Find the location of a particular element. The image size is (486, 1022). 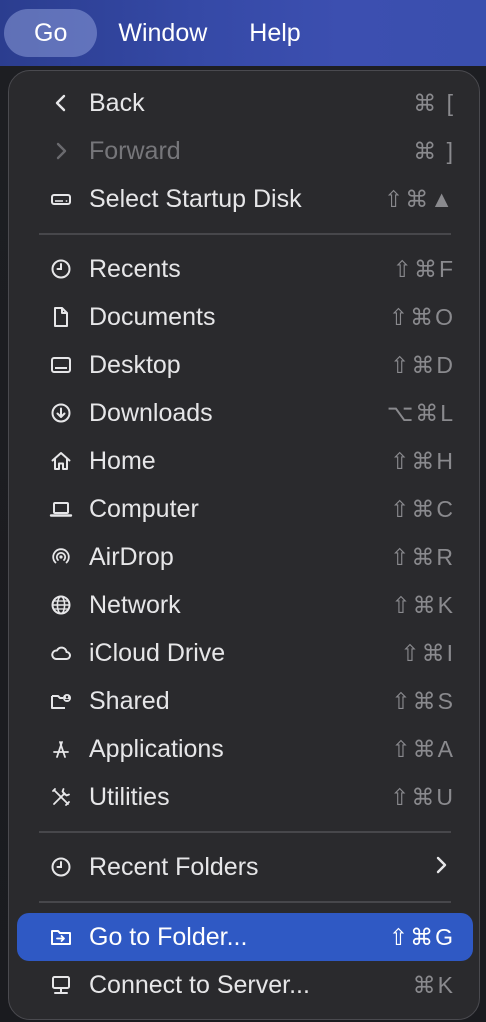

menu-item-connect-to-server: Connect to Server... ⌘K is located at coordinates (245, 985).